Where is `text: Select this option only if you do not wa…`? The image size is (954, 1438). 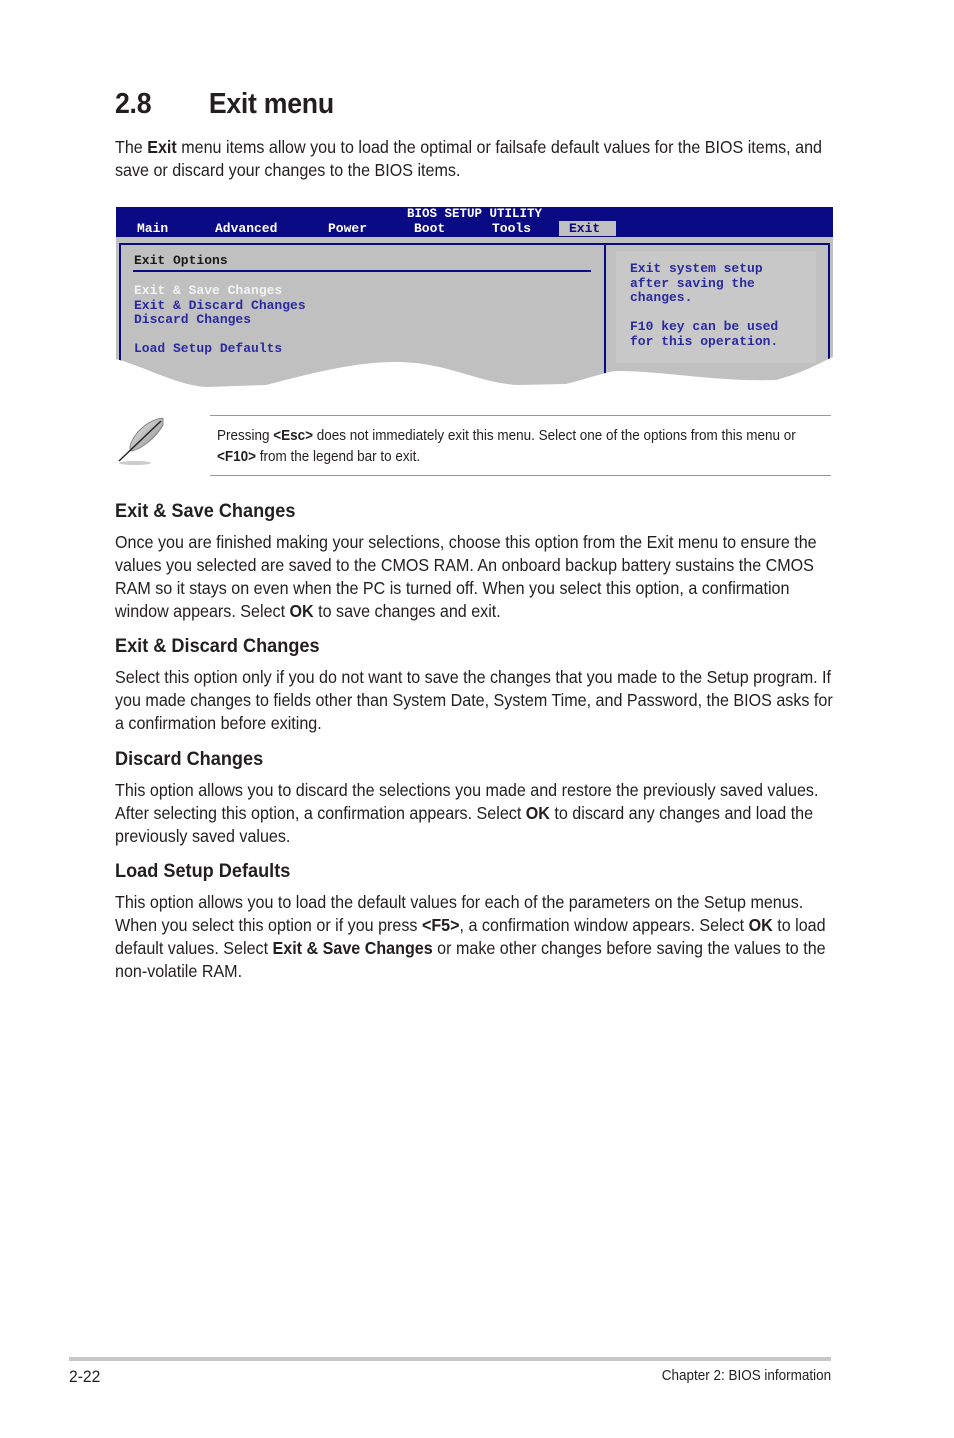
text: Select this option only if you do not wa… is located at coordinates (474, 700).